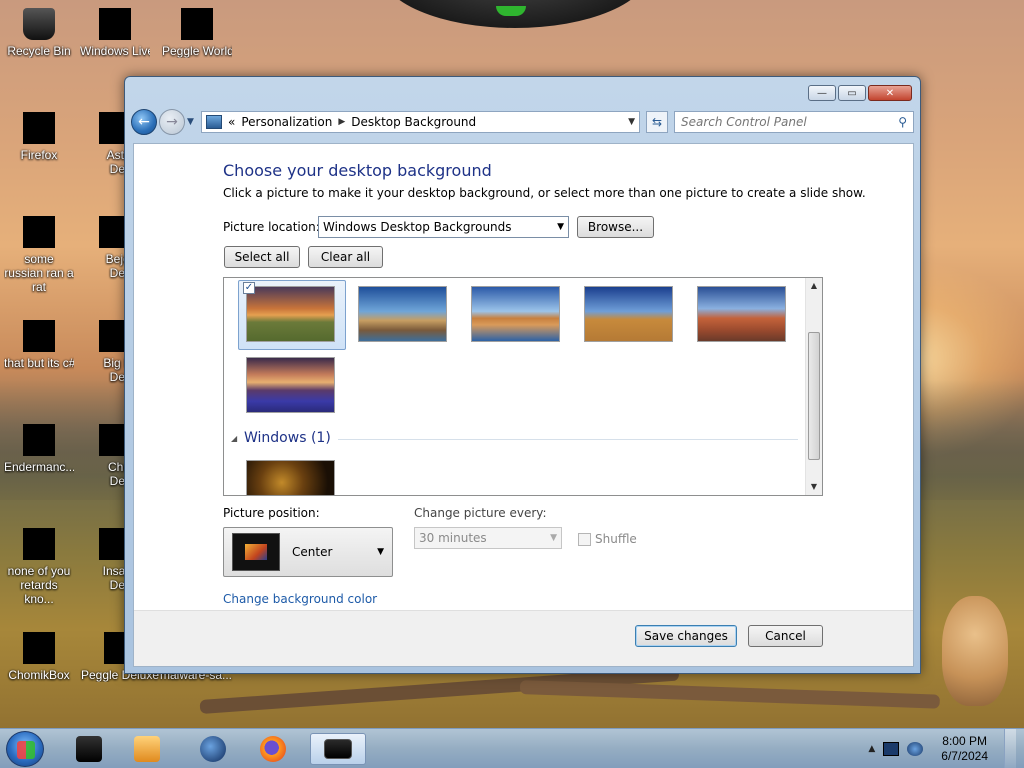 This screenshot has height=768, width=1024. What do you see at coordinates (741, 314) in the screenshot?
I see `thumbnail-delicate-arch` at bounding box center [741, 314].